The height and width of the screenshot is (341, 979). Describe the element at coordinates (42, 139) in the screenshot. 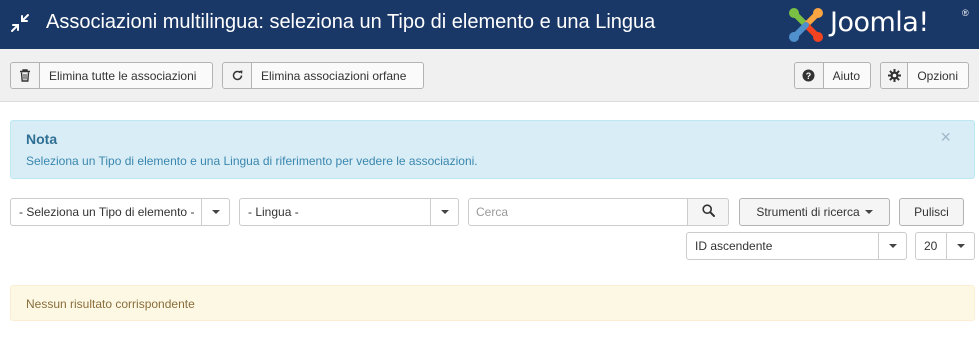

I see `alert-heading: Nota` at that location.